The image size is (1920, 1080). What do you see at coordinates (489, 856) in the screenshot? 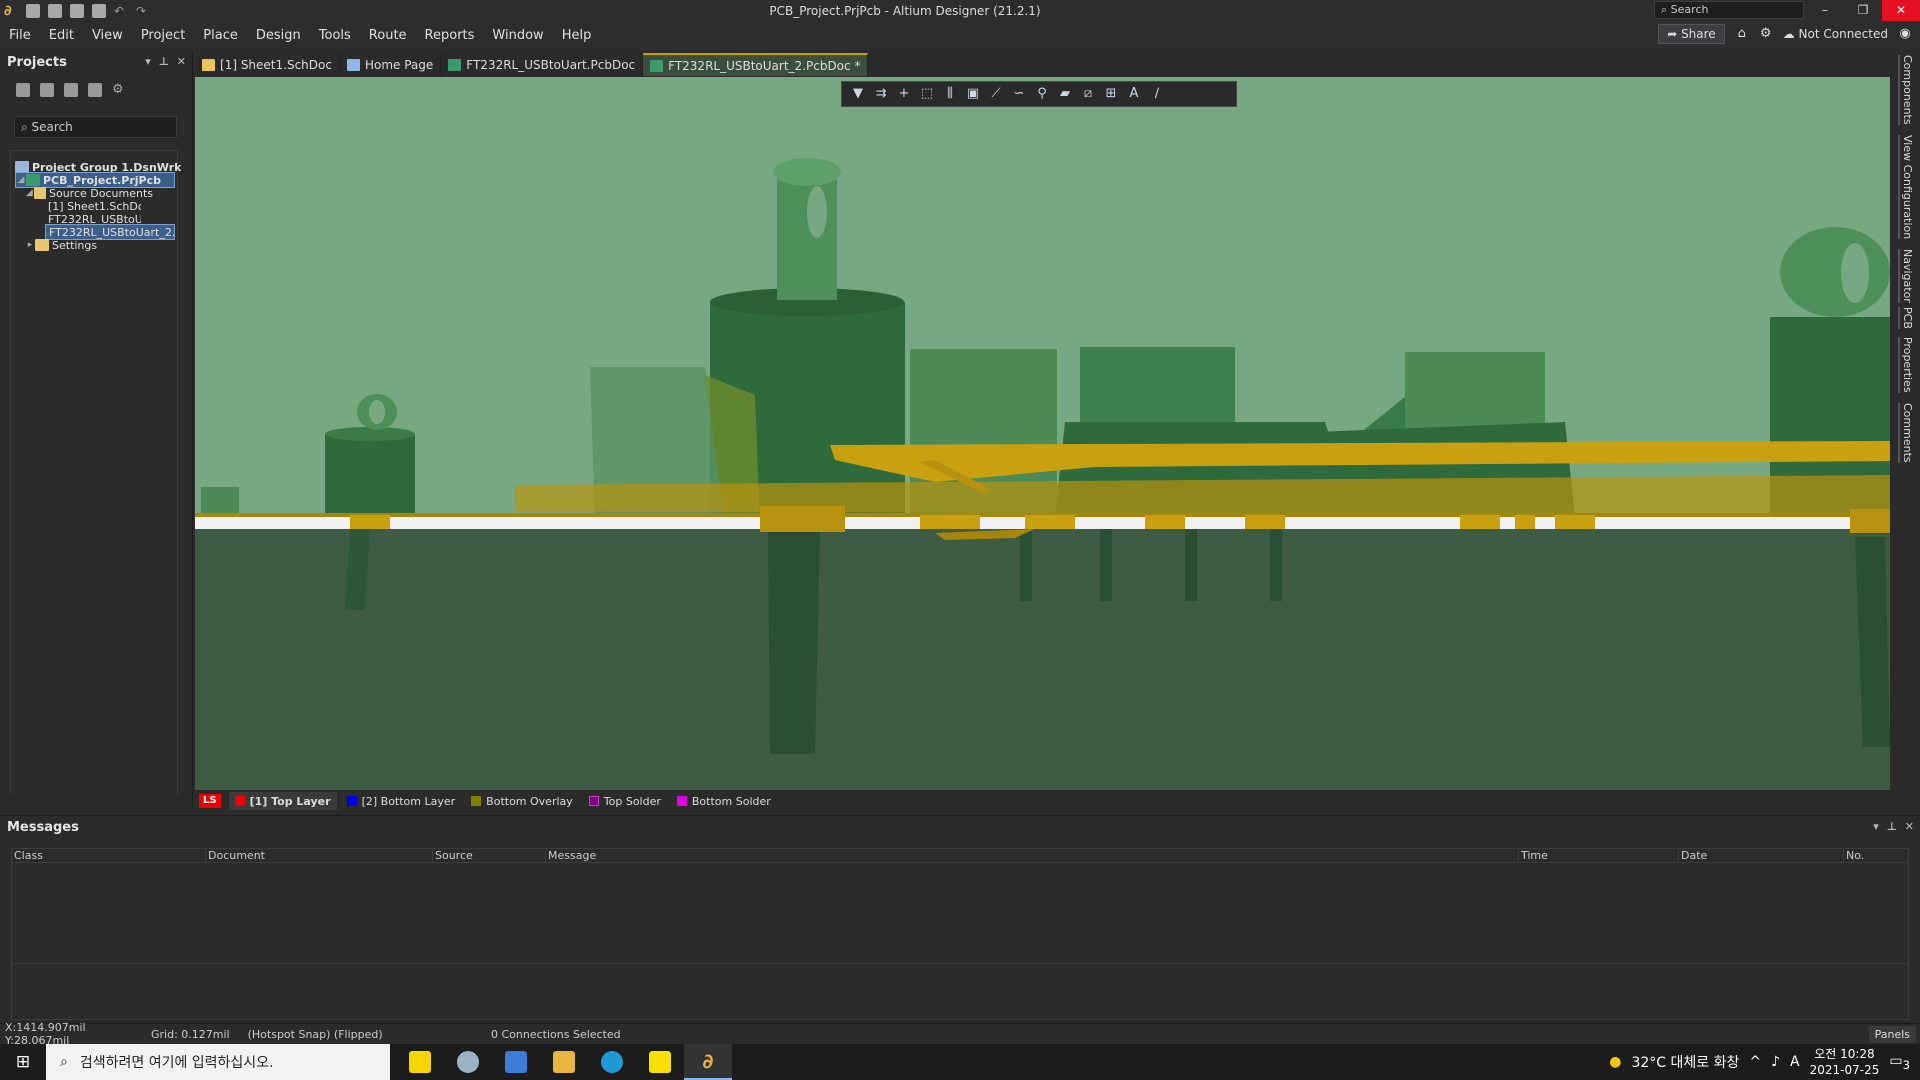
I see `col-source: Source` at bounding box center [489, 856].